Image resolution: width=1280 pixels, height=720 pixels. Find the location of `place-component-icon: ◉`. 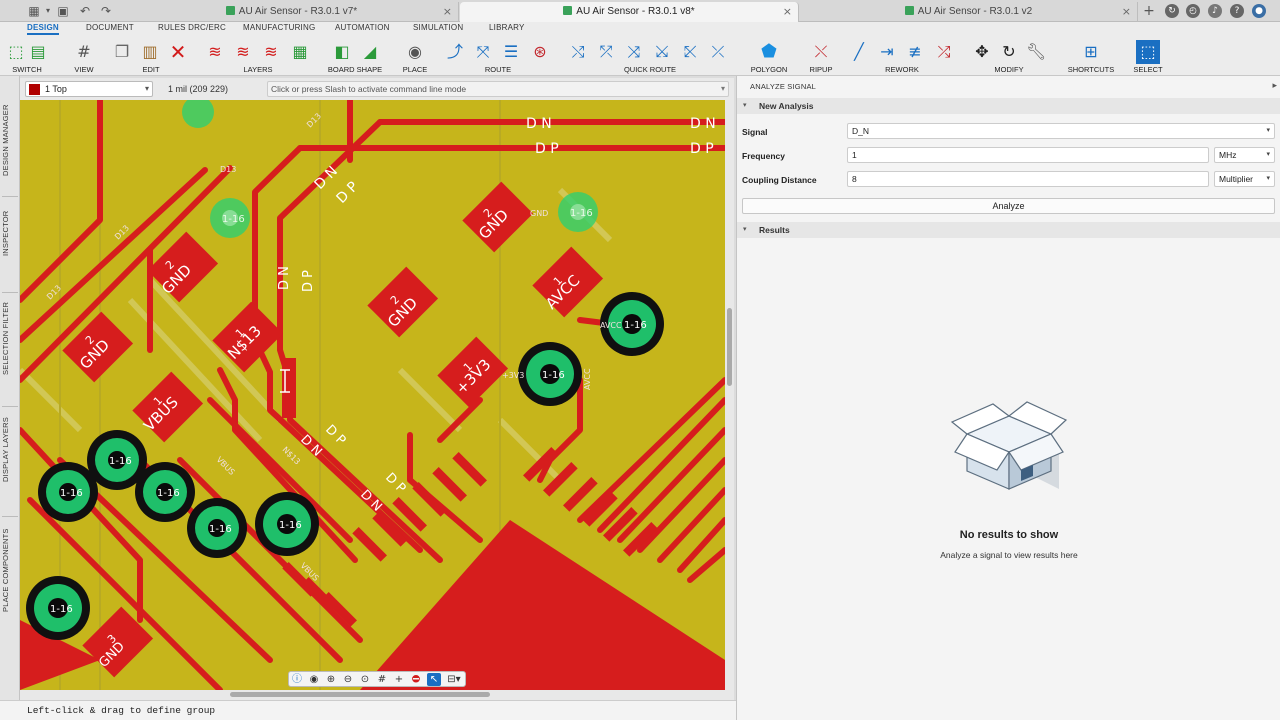

place-component-icon: ◉ is located at coordinates (415, 52).